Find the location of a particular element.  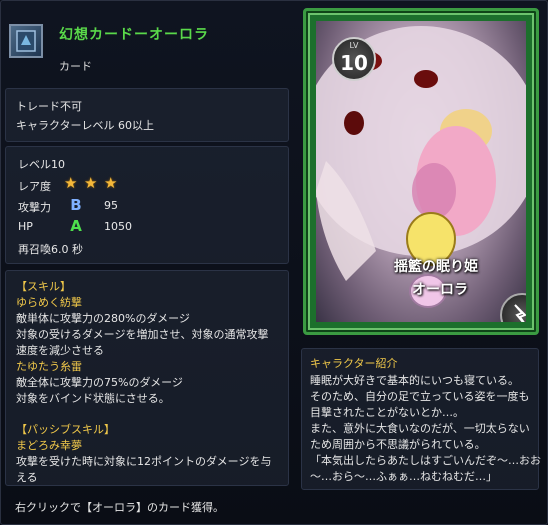

card-item-icon is located at coordinates (26, 41).